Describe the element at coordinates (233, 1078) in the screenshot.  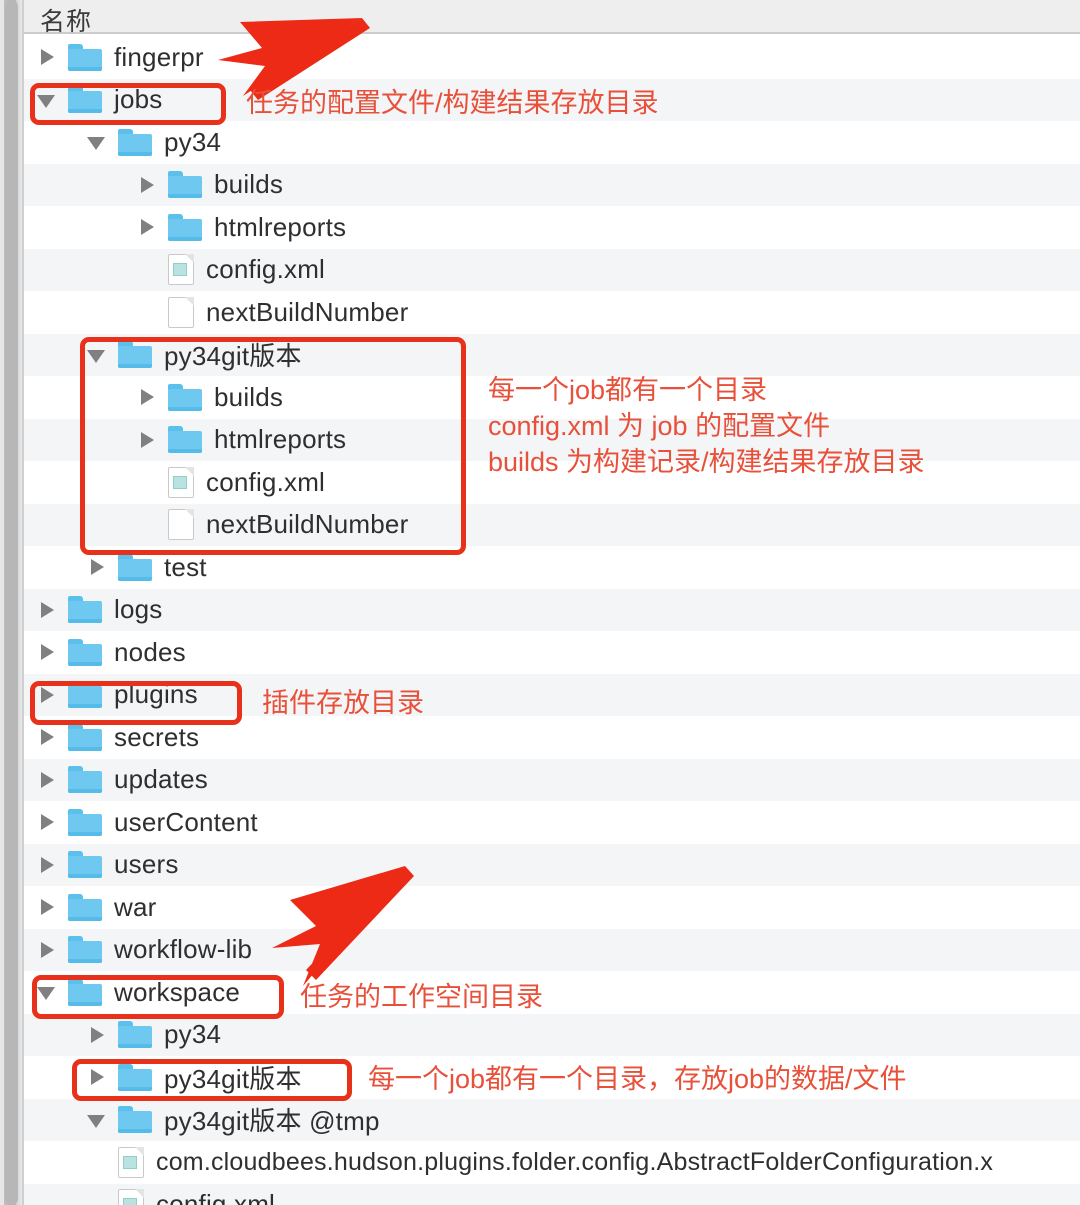
I see `tree-row-label: py34git版本` at that location.